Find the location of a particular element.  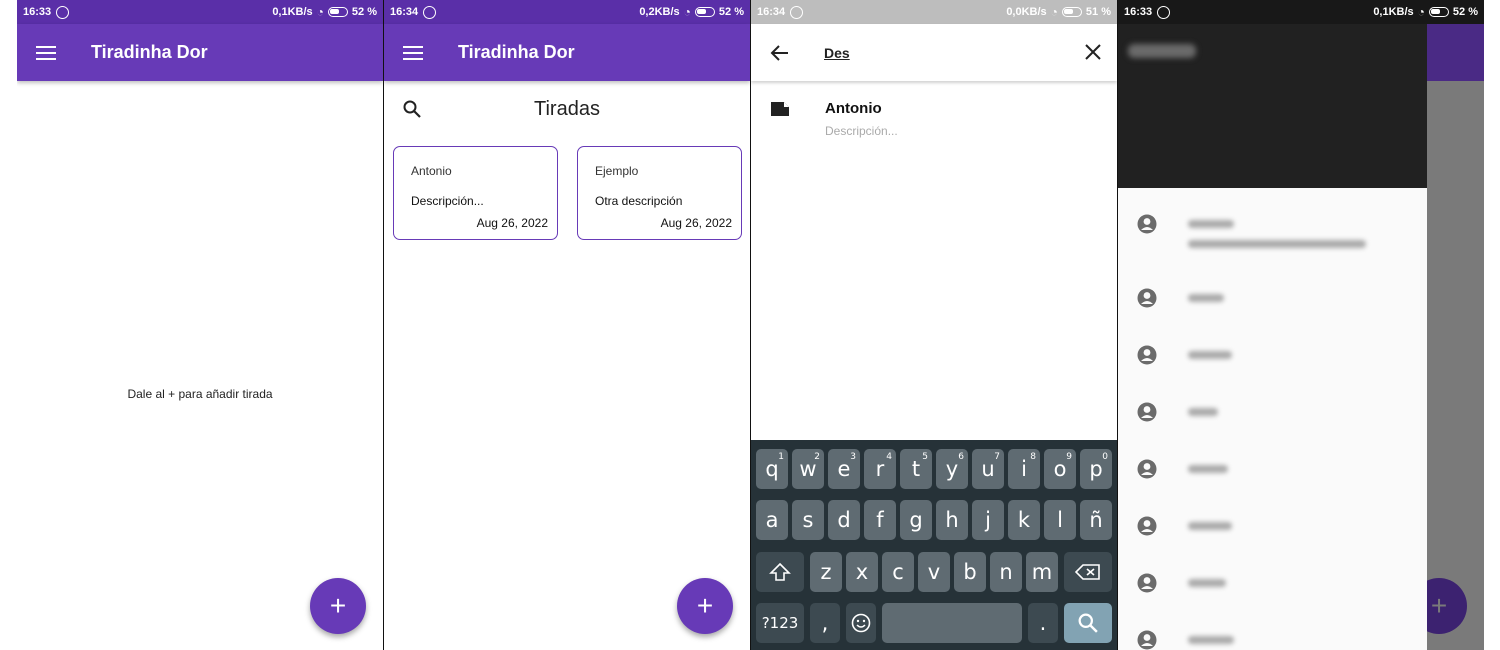

key-label: q is located at coordinates (772, 469).